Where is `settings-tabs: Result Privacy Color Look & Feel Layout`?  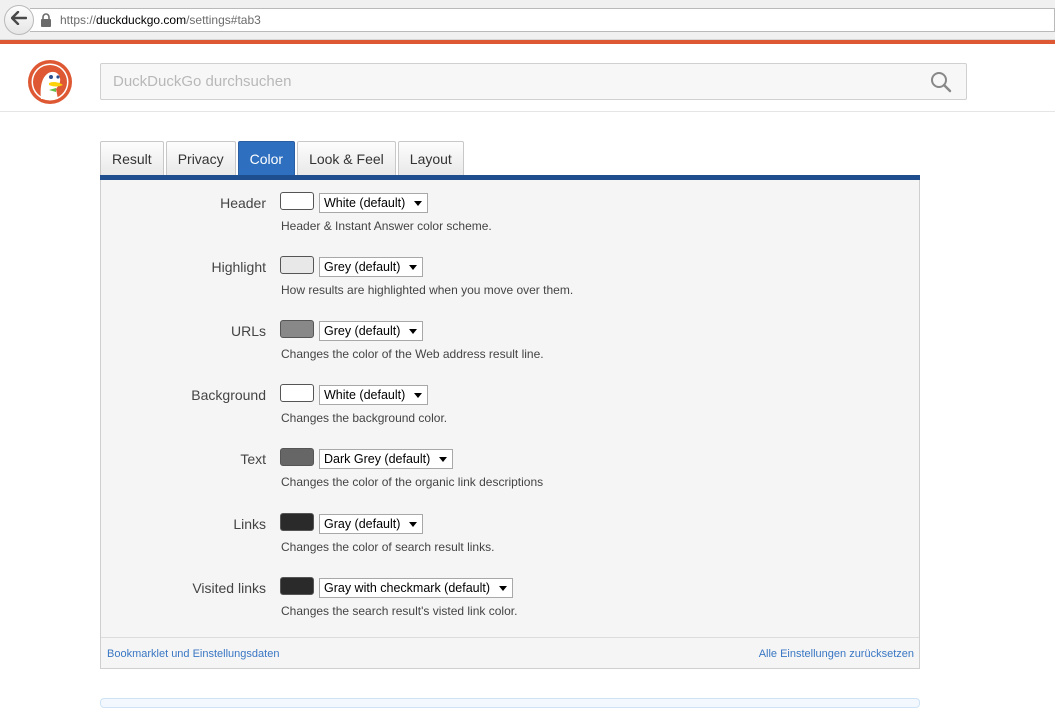
settings-tabs: Result Privacy Color Look & Feel Layout is located at coordinates (282, 158).